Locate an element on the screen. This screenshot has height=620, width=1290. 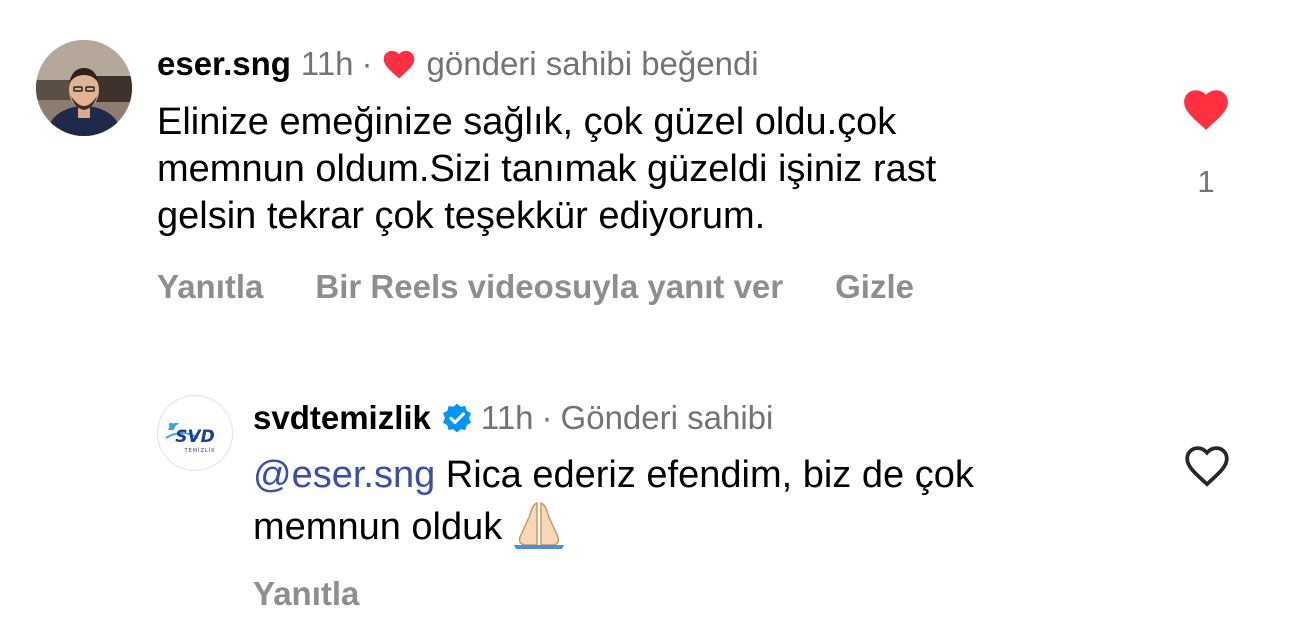
mention-link: @eser.sng is located at coordinates (344, 475).